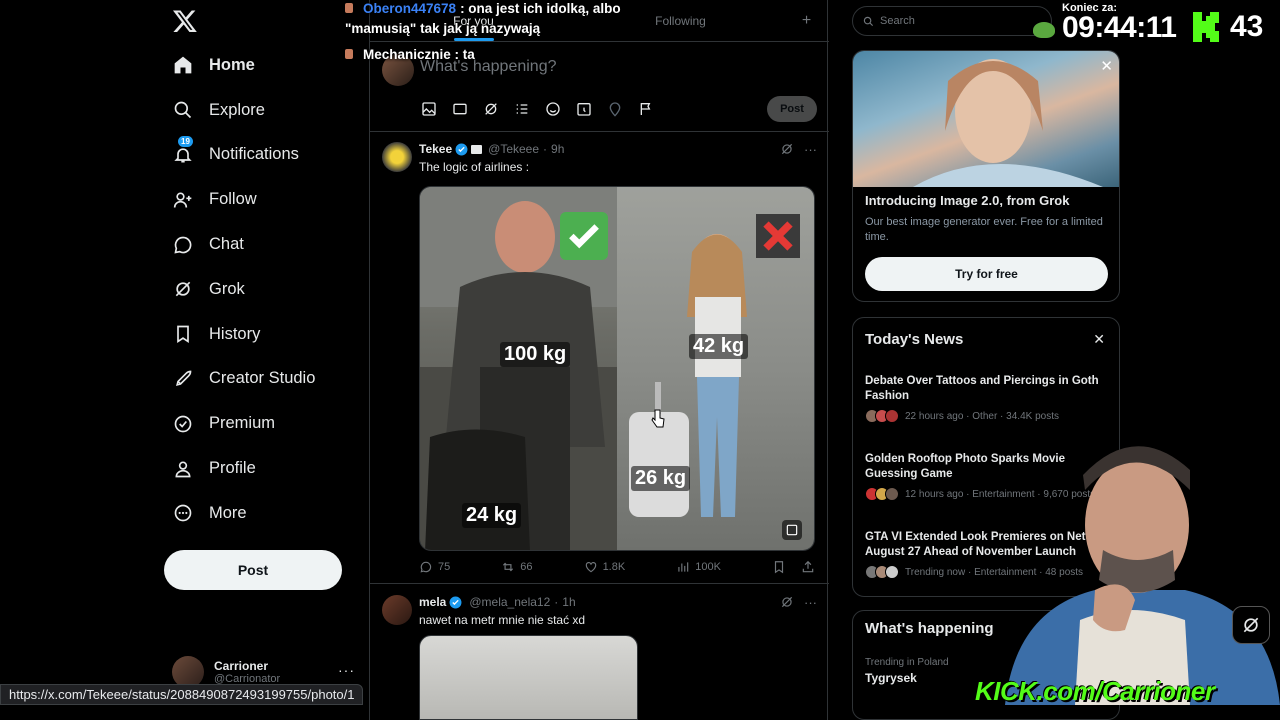 This screenshot has width=1280, height=720. Describe the element at coordinates (952, 21) in the screenshot. I see `search-input: Search` at that location.